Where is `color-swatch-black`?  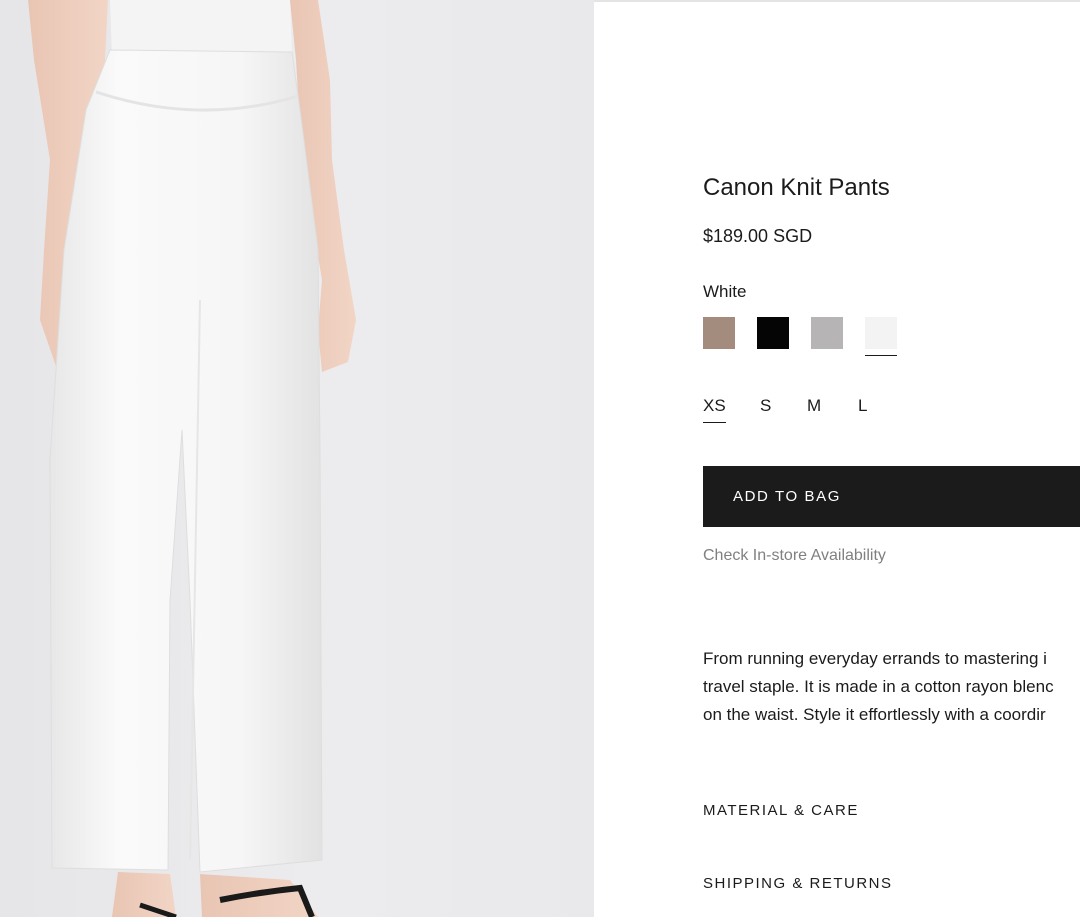 color-swatch-black is located at coordinates (773, 333).